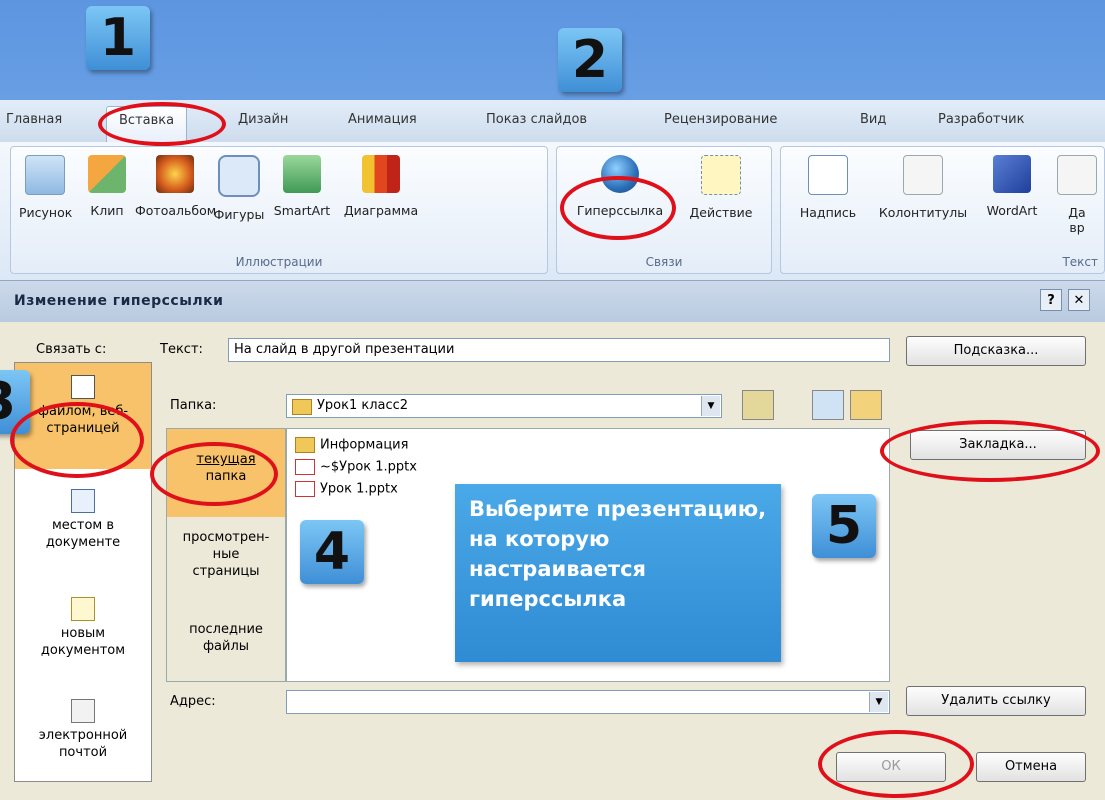 The height and width of the screenshot is (800, 1105). Describe the element at coordinates (83, 520) in the screenshot. I see `link-to-place-in-document: местом в документе` at that location.